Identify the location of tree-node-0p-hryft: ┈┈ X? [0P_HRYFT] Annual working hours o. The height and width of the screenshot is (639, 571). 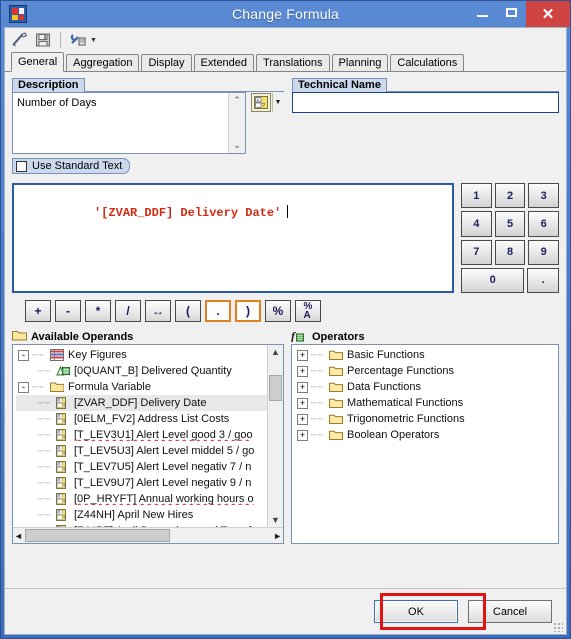
(141, 499).